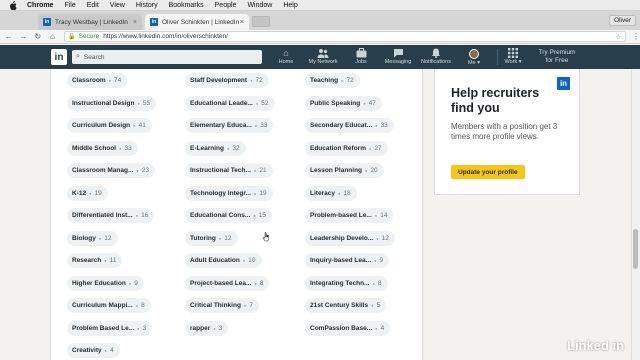 This screenshot has height=360, width=640. Describe the element at coordinates (346, 283) in the screenshot. I see `skill-pill: Integrating Techn... ● 8` at that location.